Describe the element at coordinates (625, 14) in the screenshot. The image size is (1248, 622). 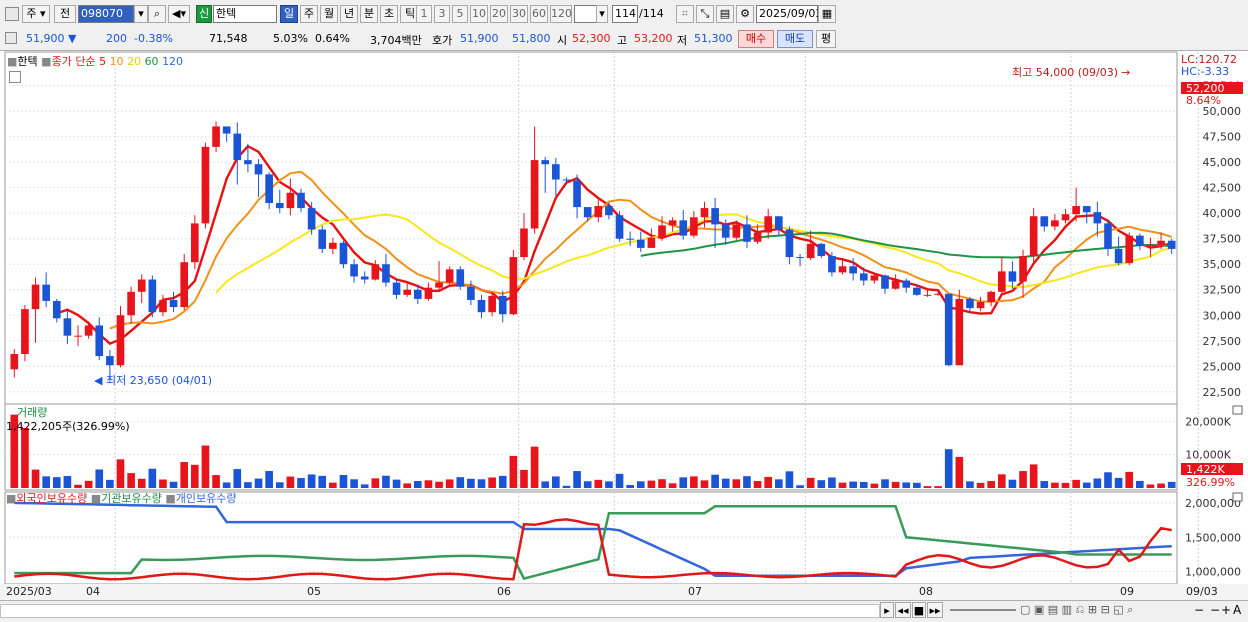
I see `count-input: 114` at that location.